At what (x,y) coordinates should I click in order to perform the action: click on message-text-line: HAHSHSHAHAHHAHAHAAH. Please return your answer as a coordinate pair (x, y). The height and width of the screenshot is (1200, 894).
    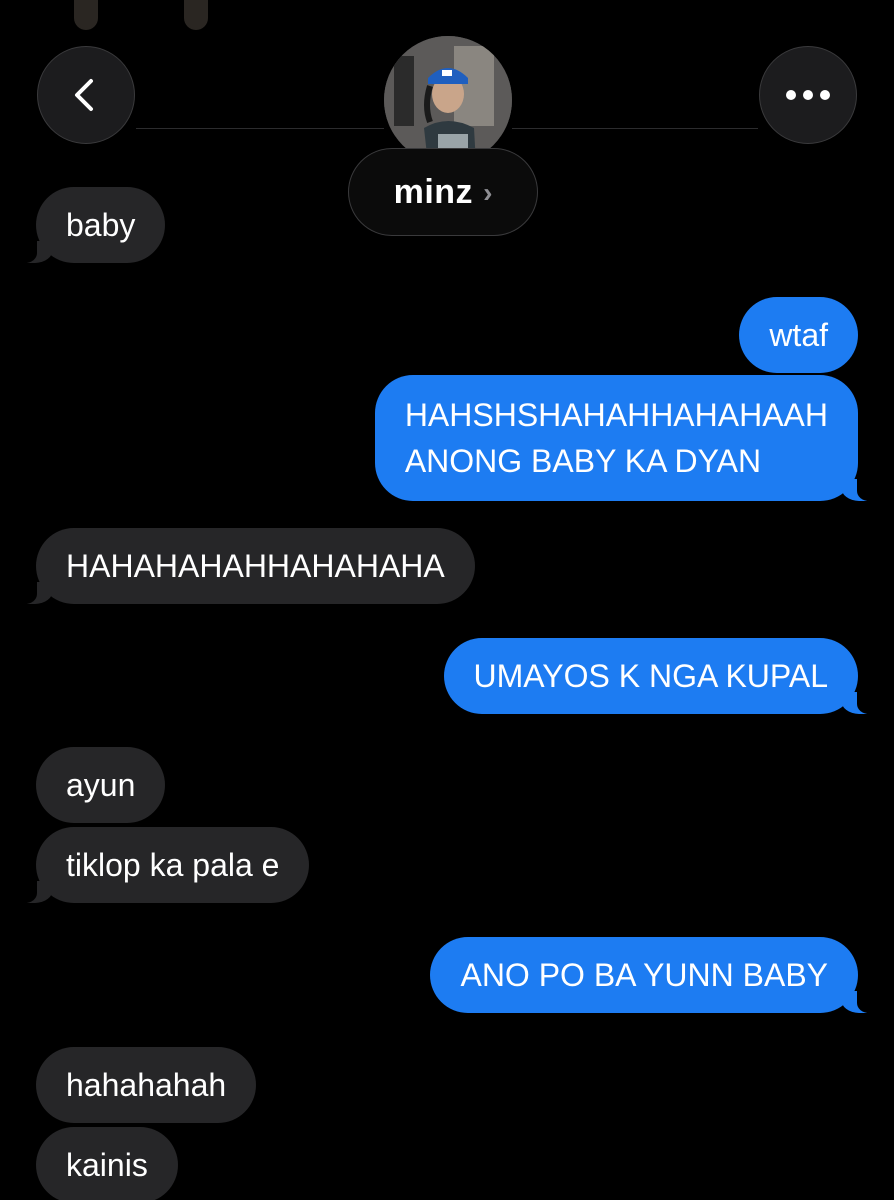
    Looking at the image, I should click on (616, 415).